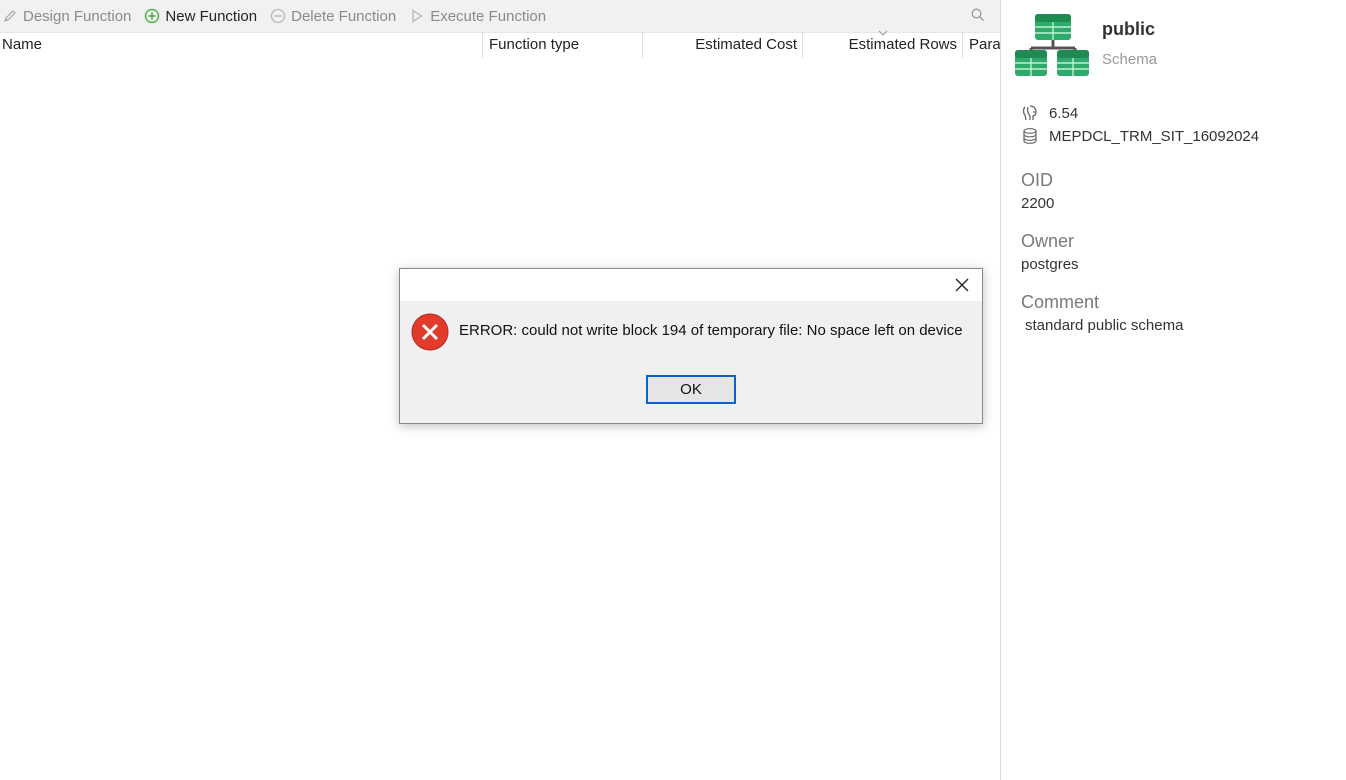 The width and height of the screenshot is (1346, 780). Describe the element at coordinates (1030, 136) in the screenshot. I see `database-icon` at that location.